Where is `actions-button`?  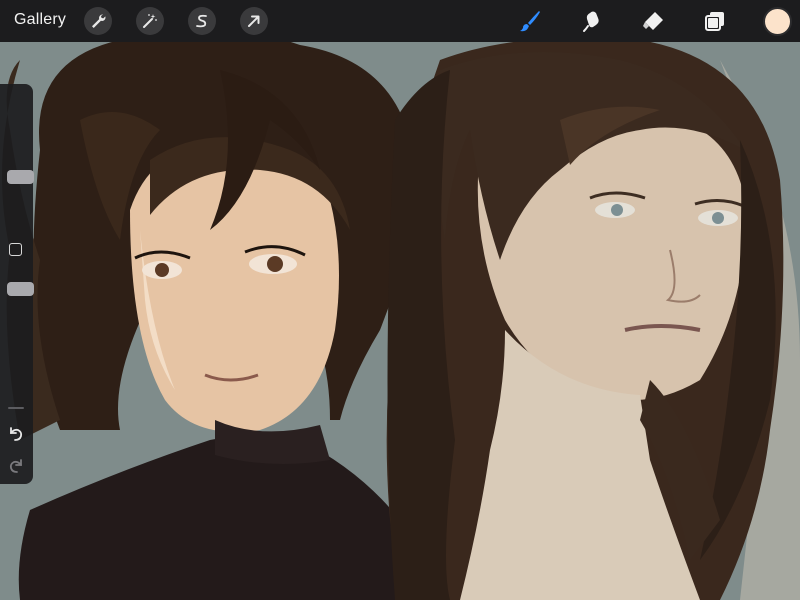
actions-button is located at coordinates (98, 21).